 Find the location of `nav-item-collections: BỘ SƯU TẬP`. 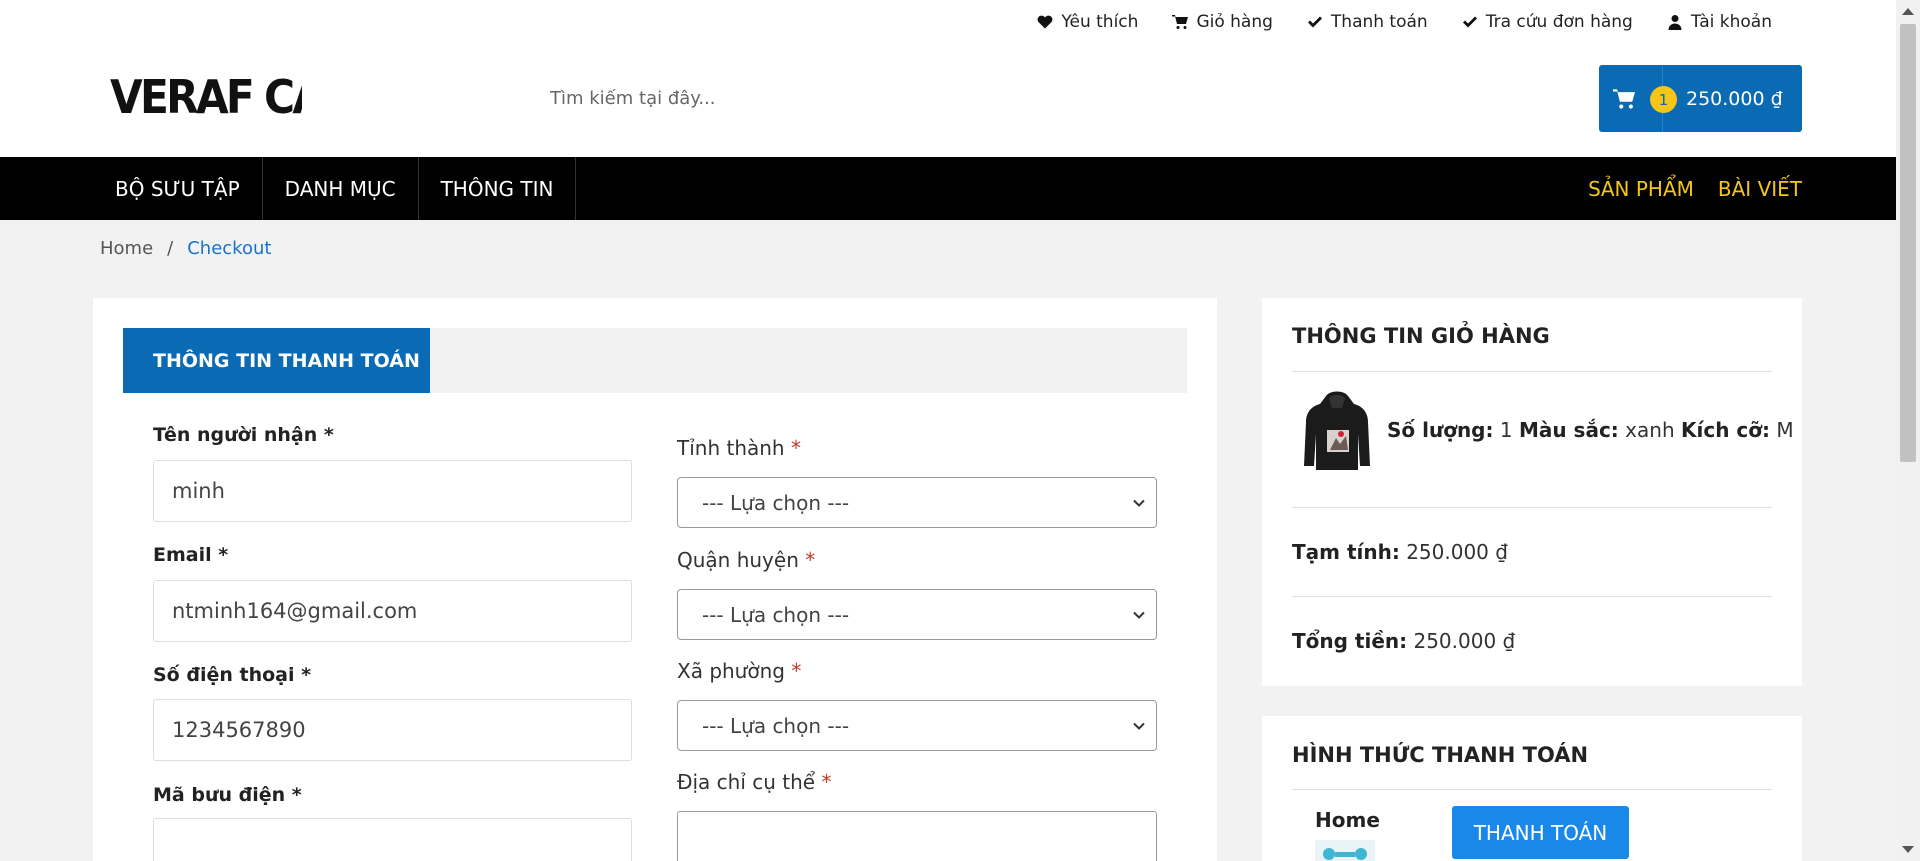

nav-item-collections: BỘ SƯU TẬP is located at coordinates (178, 188).